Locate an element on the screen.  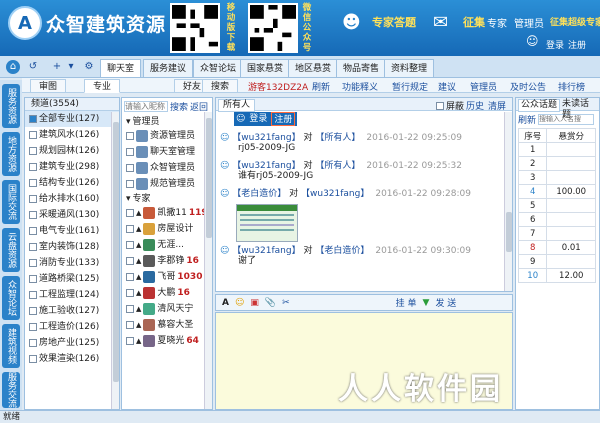
topic-row: 8 0.01 is located at coordinates (556, 247).